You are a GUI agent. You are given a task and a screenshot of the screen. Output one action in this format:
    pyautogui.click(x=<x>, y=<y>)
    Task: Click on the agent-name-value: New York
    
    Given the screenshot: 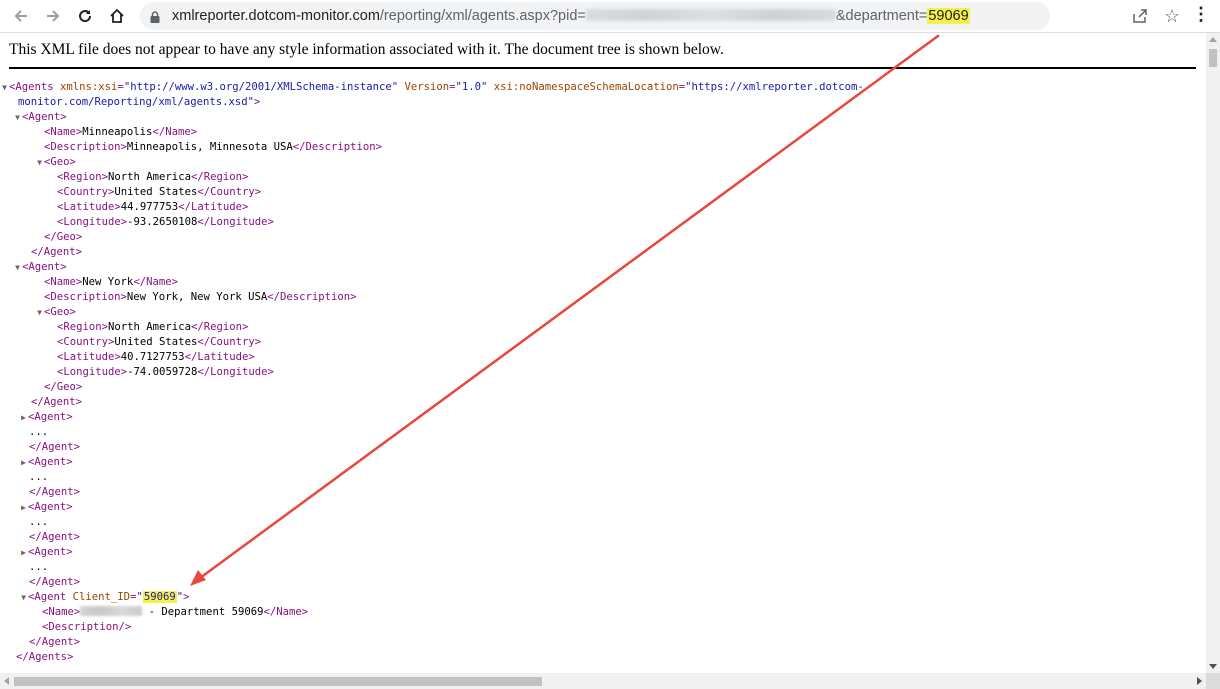 What is the action you would take?
    pyautogui.click(x=108, y=282)
    